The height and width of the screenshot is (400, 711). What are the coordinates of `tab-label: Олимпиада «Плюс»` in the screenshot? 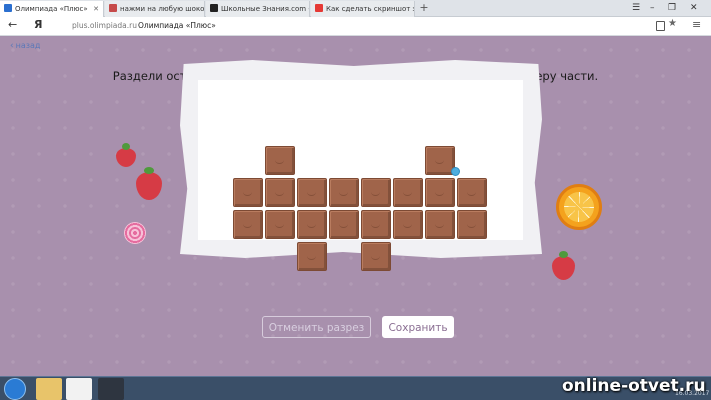 It's located at (51, 9).